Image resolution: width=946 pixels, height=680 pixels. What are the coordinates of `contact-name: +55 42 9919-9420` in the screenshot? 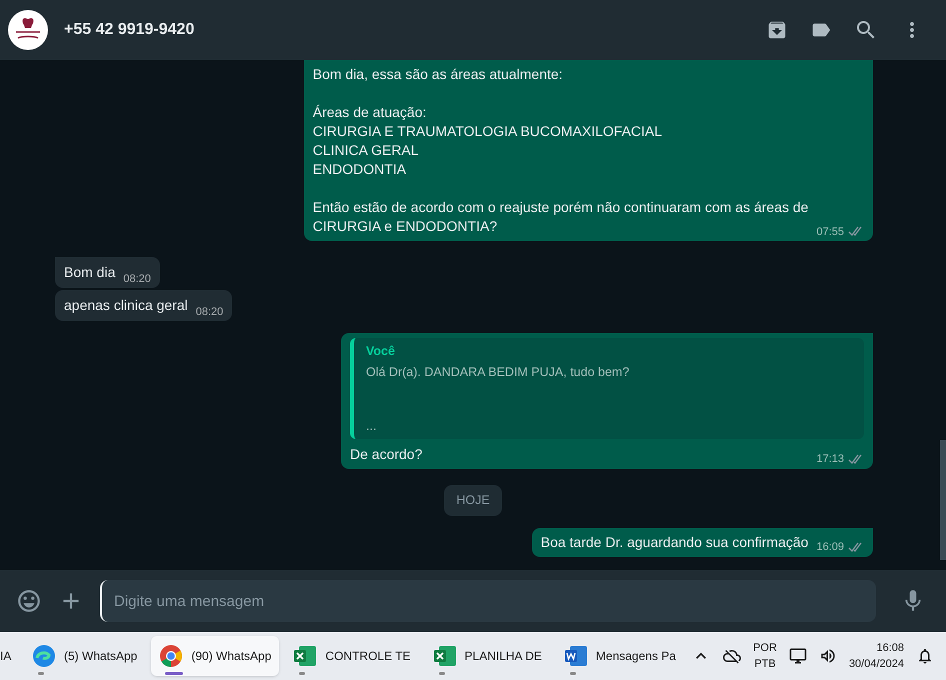 It's located at (129, 30).